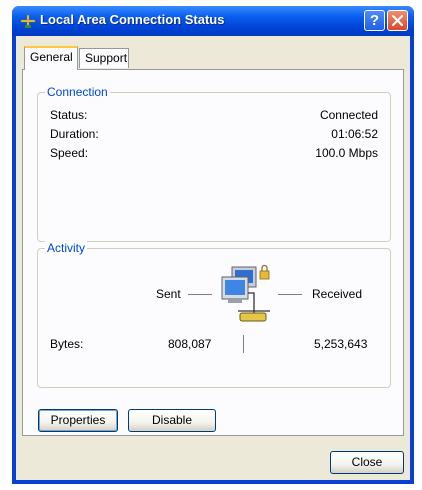  What do you see at coordinates (78, 420) in the screenshot?
I see `properties-button: Properties` at bounding box center [78, 420].